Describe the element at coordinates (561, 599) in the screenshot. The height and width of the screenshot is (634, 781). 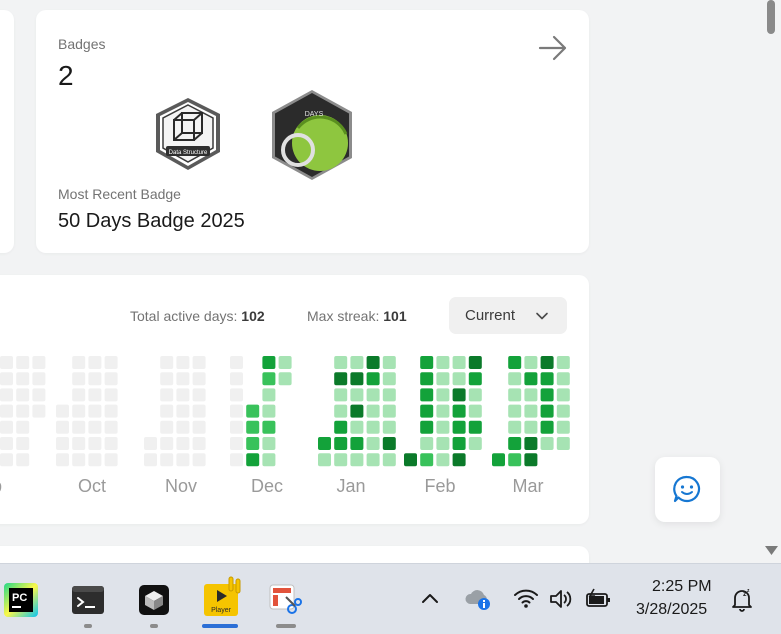
I see `volume-icon` at that location.